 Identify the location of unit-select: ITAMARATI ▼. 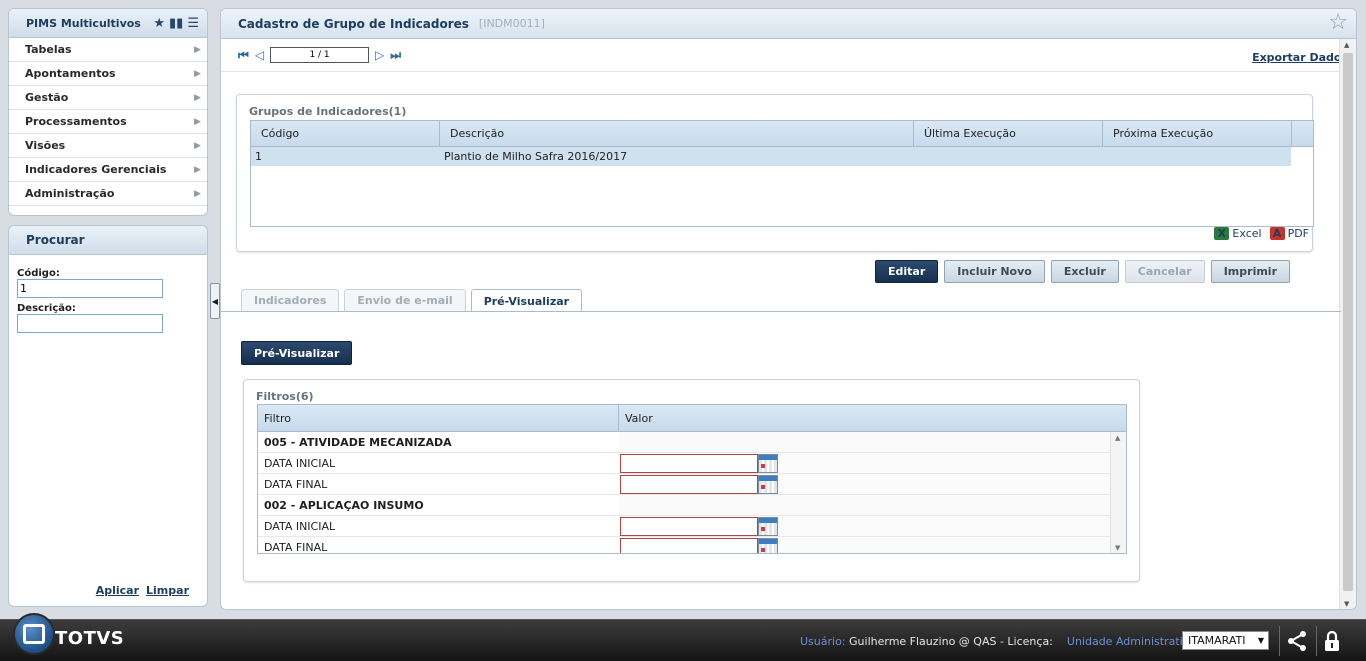
(1225, 640).